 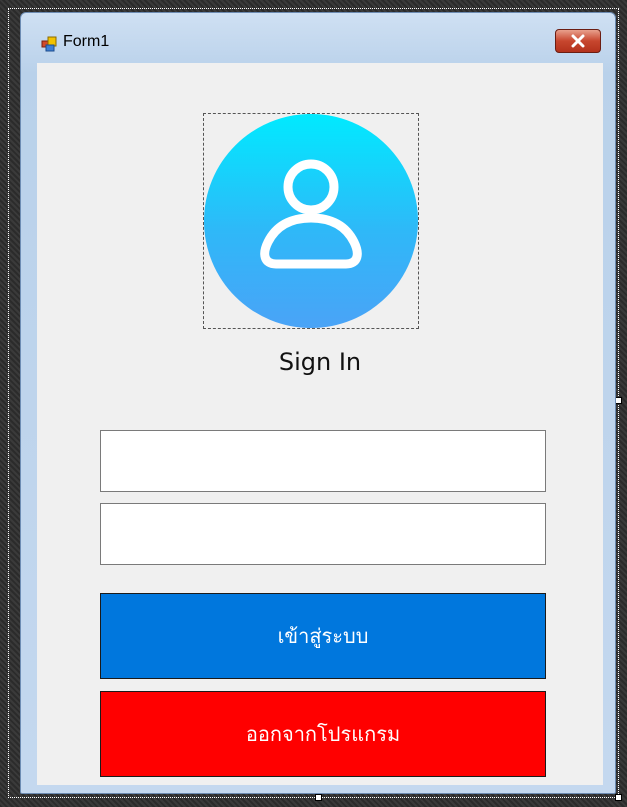 What do you see at coordinates (323, 636) in the screenshot?
I see `login-button: เข้าสู่ระบบ` at bounding box center [323, 636].